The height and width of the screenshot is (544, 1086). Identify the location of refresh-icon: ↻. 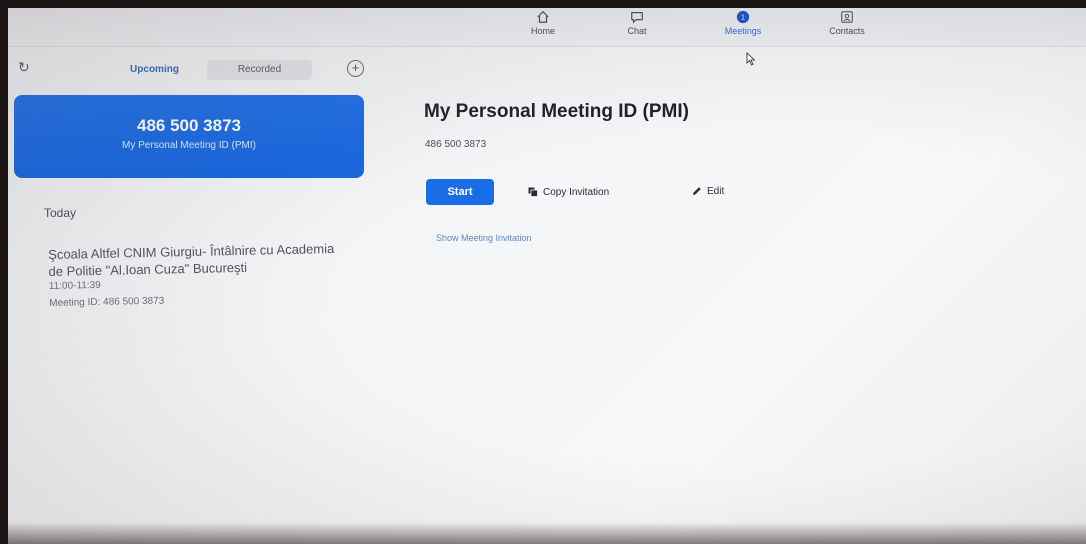
(24, 67).